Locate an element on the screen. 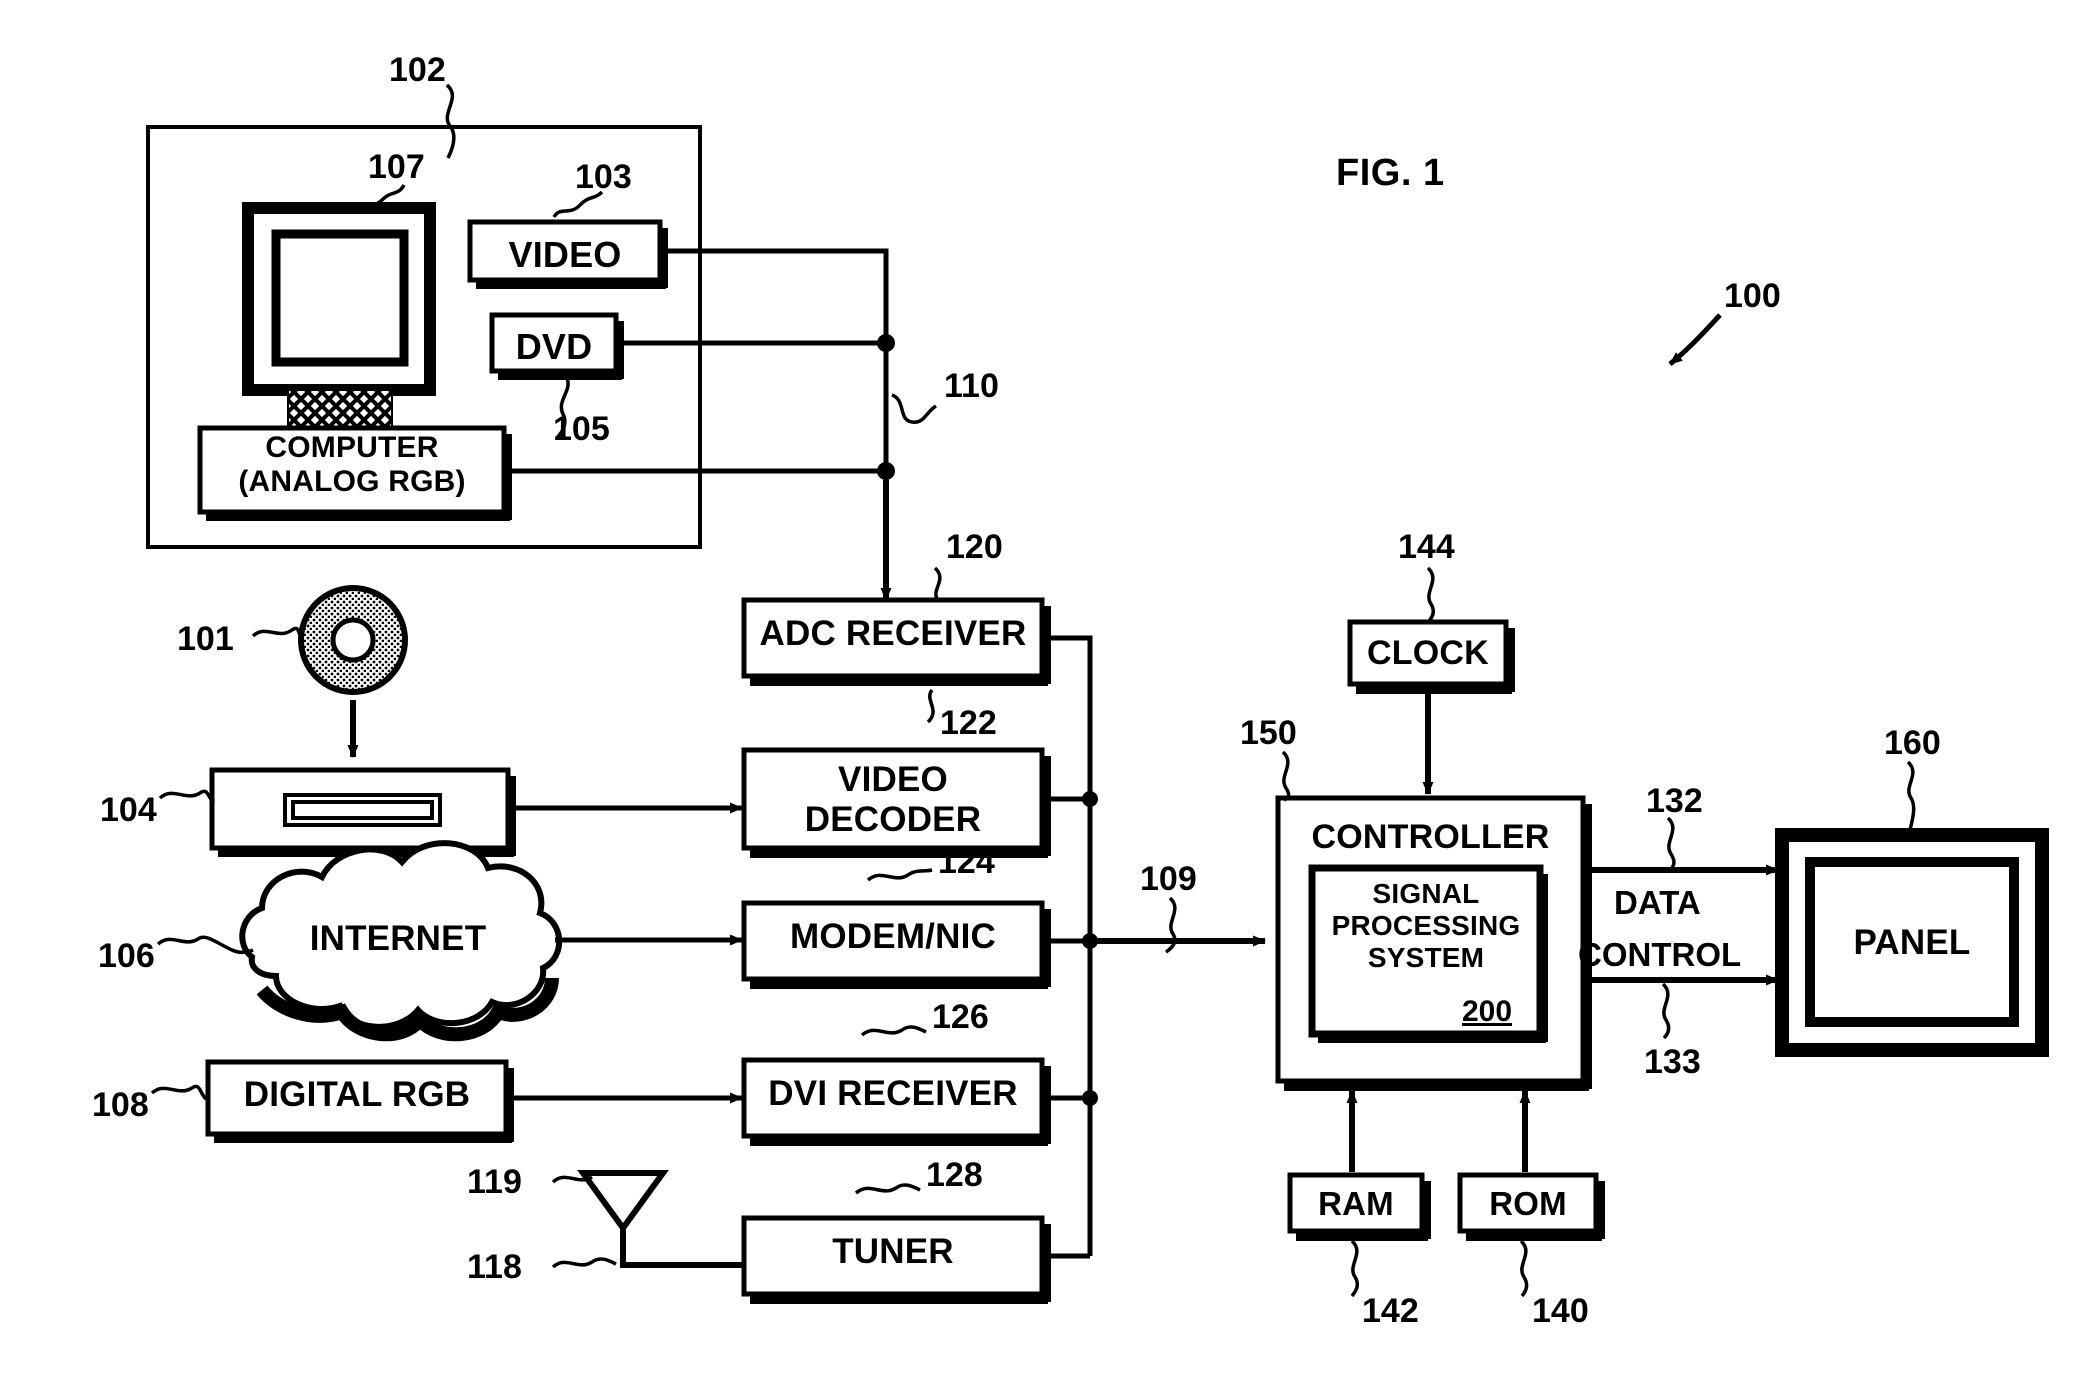  video-box-shadow2 is located at coordinates (664, 258).